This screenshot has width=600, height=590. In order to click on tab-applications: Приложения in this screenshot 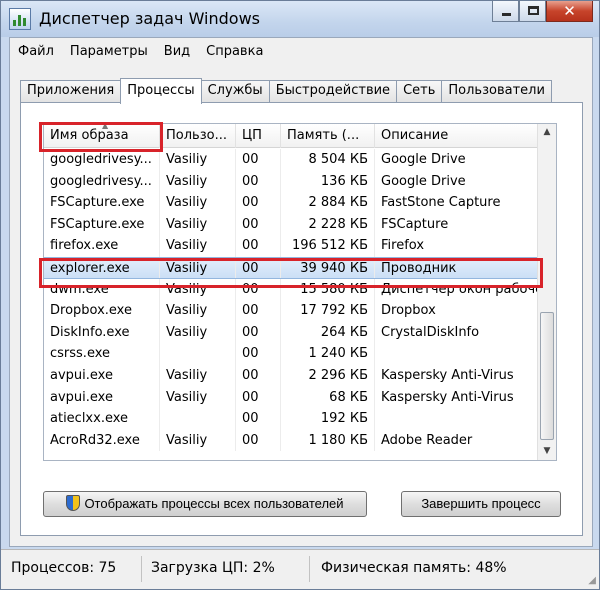, I will do `click(71, 91)`.